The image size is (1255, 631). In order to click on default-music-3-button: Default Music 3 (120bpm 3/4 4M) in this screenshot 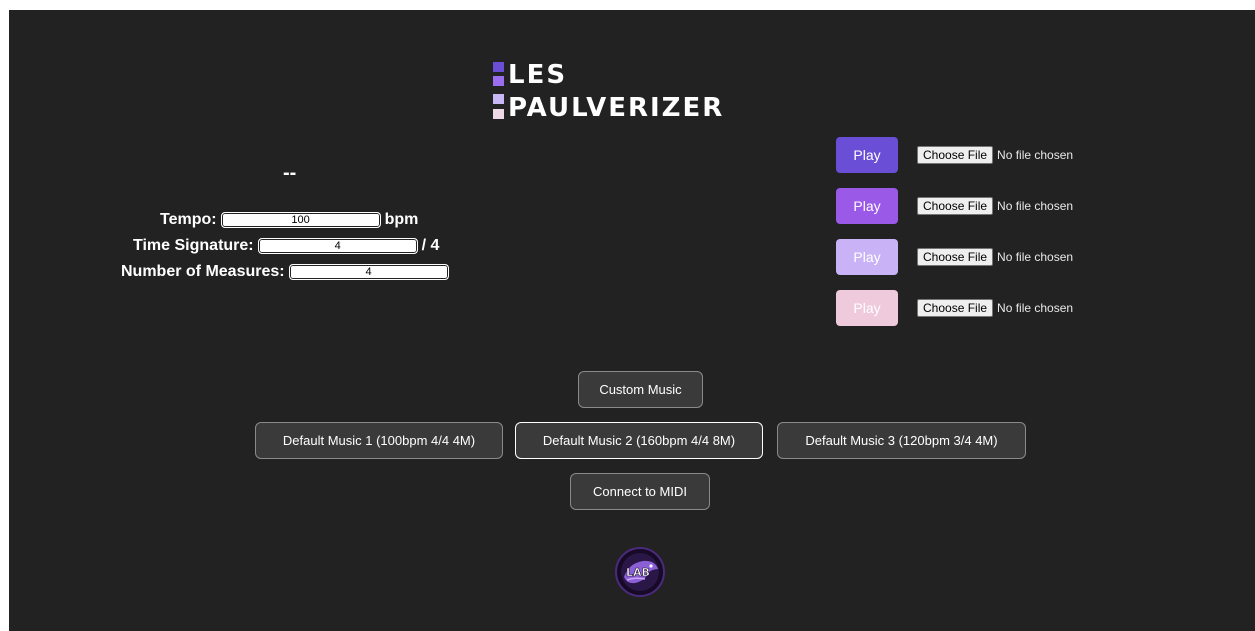, I will do `click(901, 440)`.